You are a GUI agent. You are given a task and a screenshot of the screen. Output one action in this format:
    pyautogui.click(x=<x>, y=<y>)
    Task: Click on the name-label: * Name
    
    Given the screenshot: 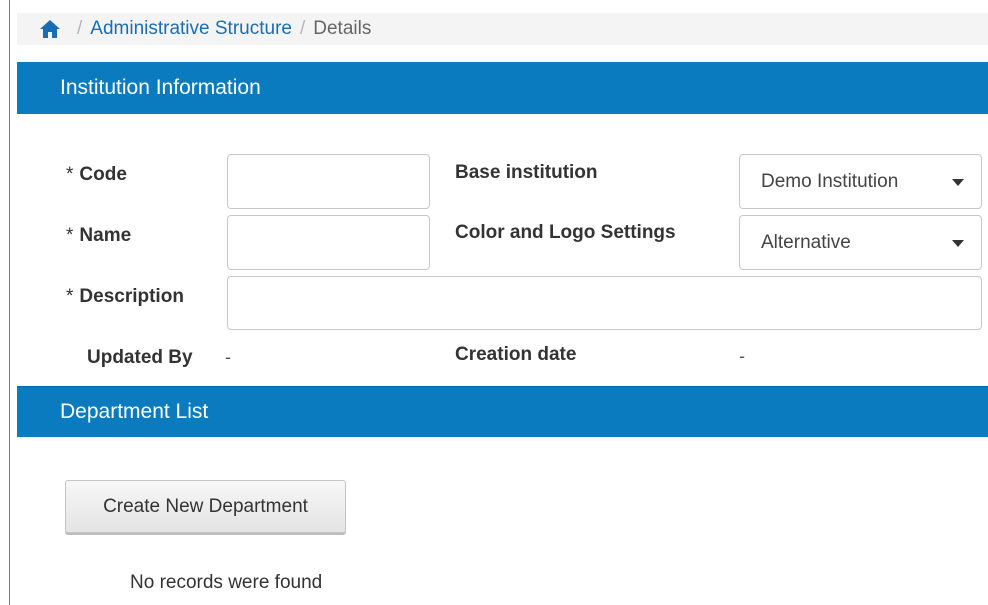 What is the action you would take?
    pyautogui.click(x=98, y=236)
    